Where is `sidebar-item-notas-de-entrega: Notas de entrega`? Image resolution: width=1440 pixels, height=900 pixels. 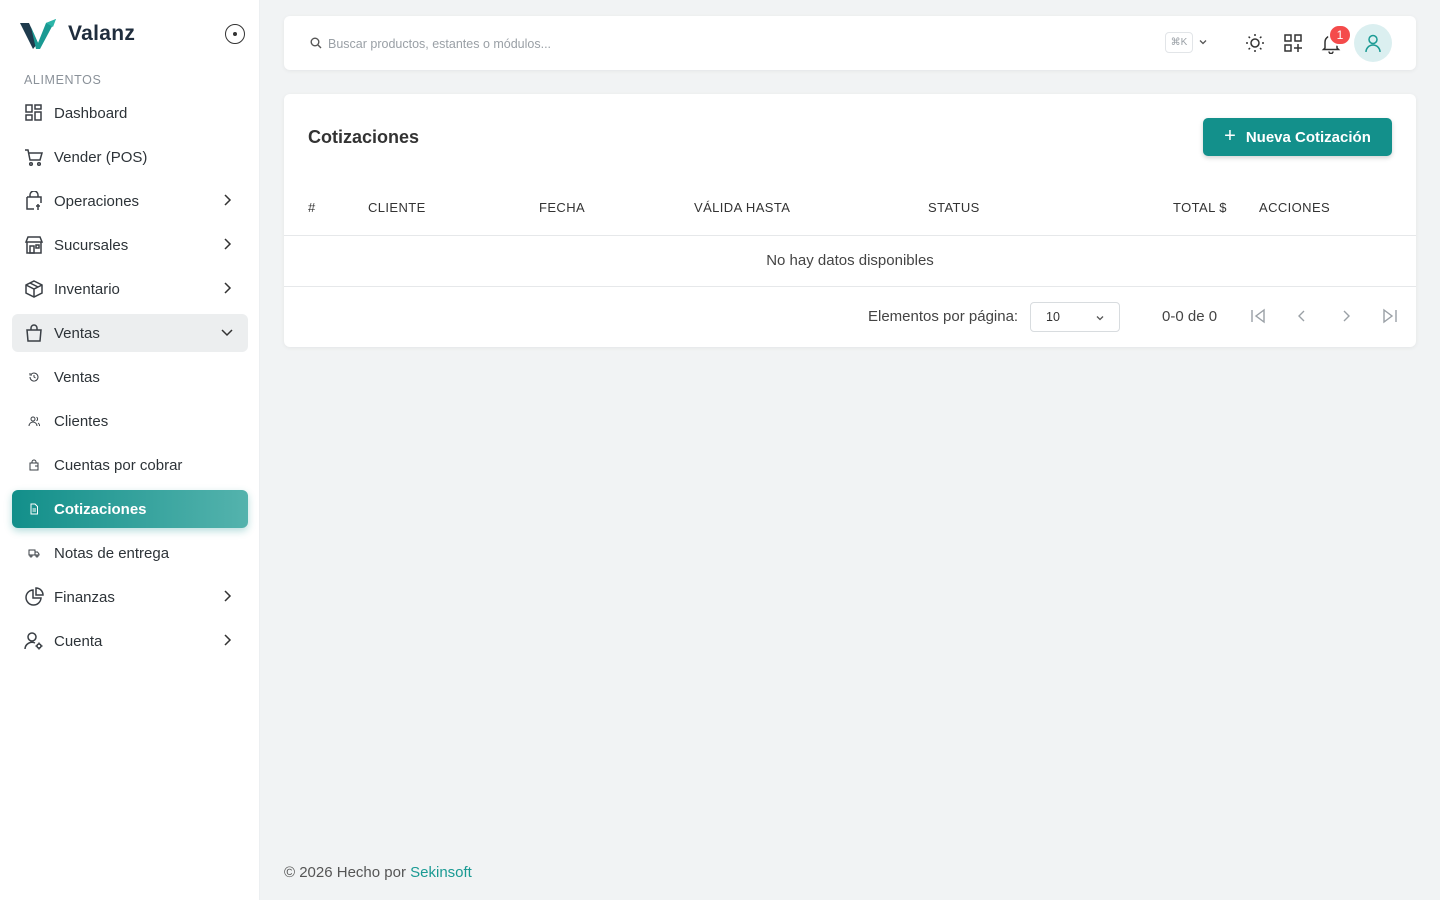
sidebar-item-notas-de-entrega: Notas de entrega is located at coordinates (130, 553).